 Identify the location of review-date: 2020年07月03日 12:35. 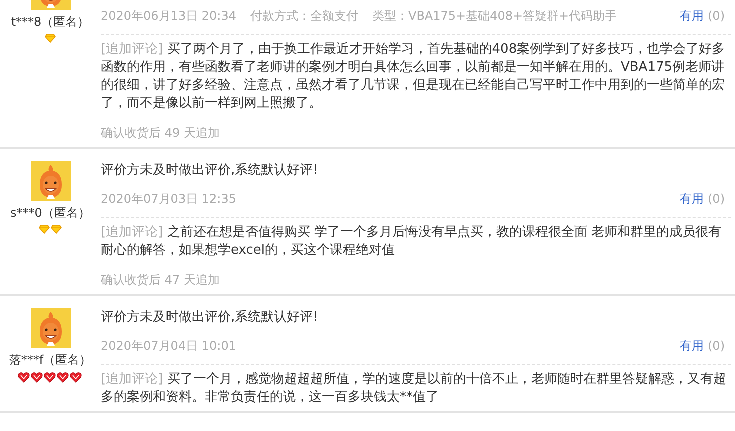
(168, 199).